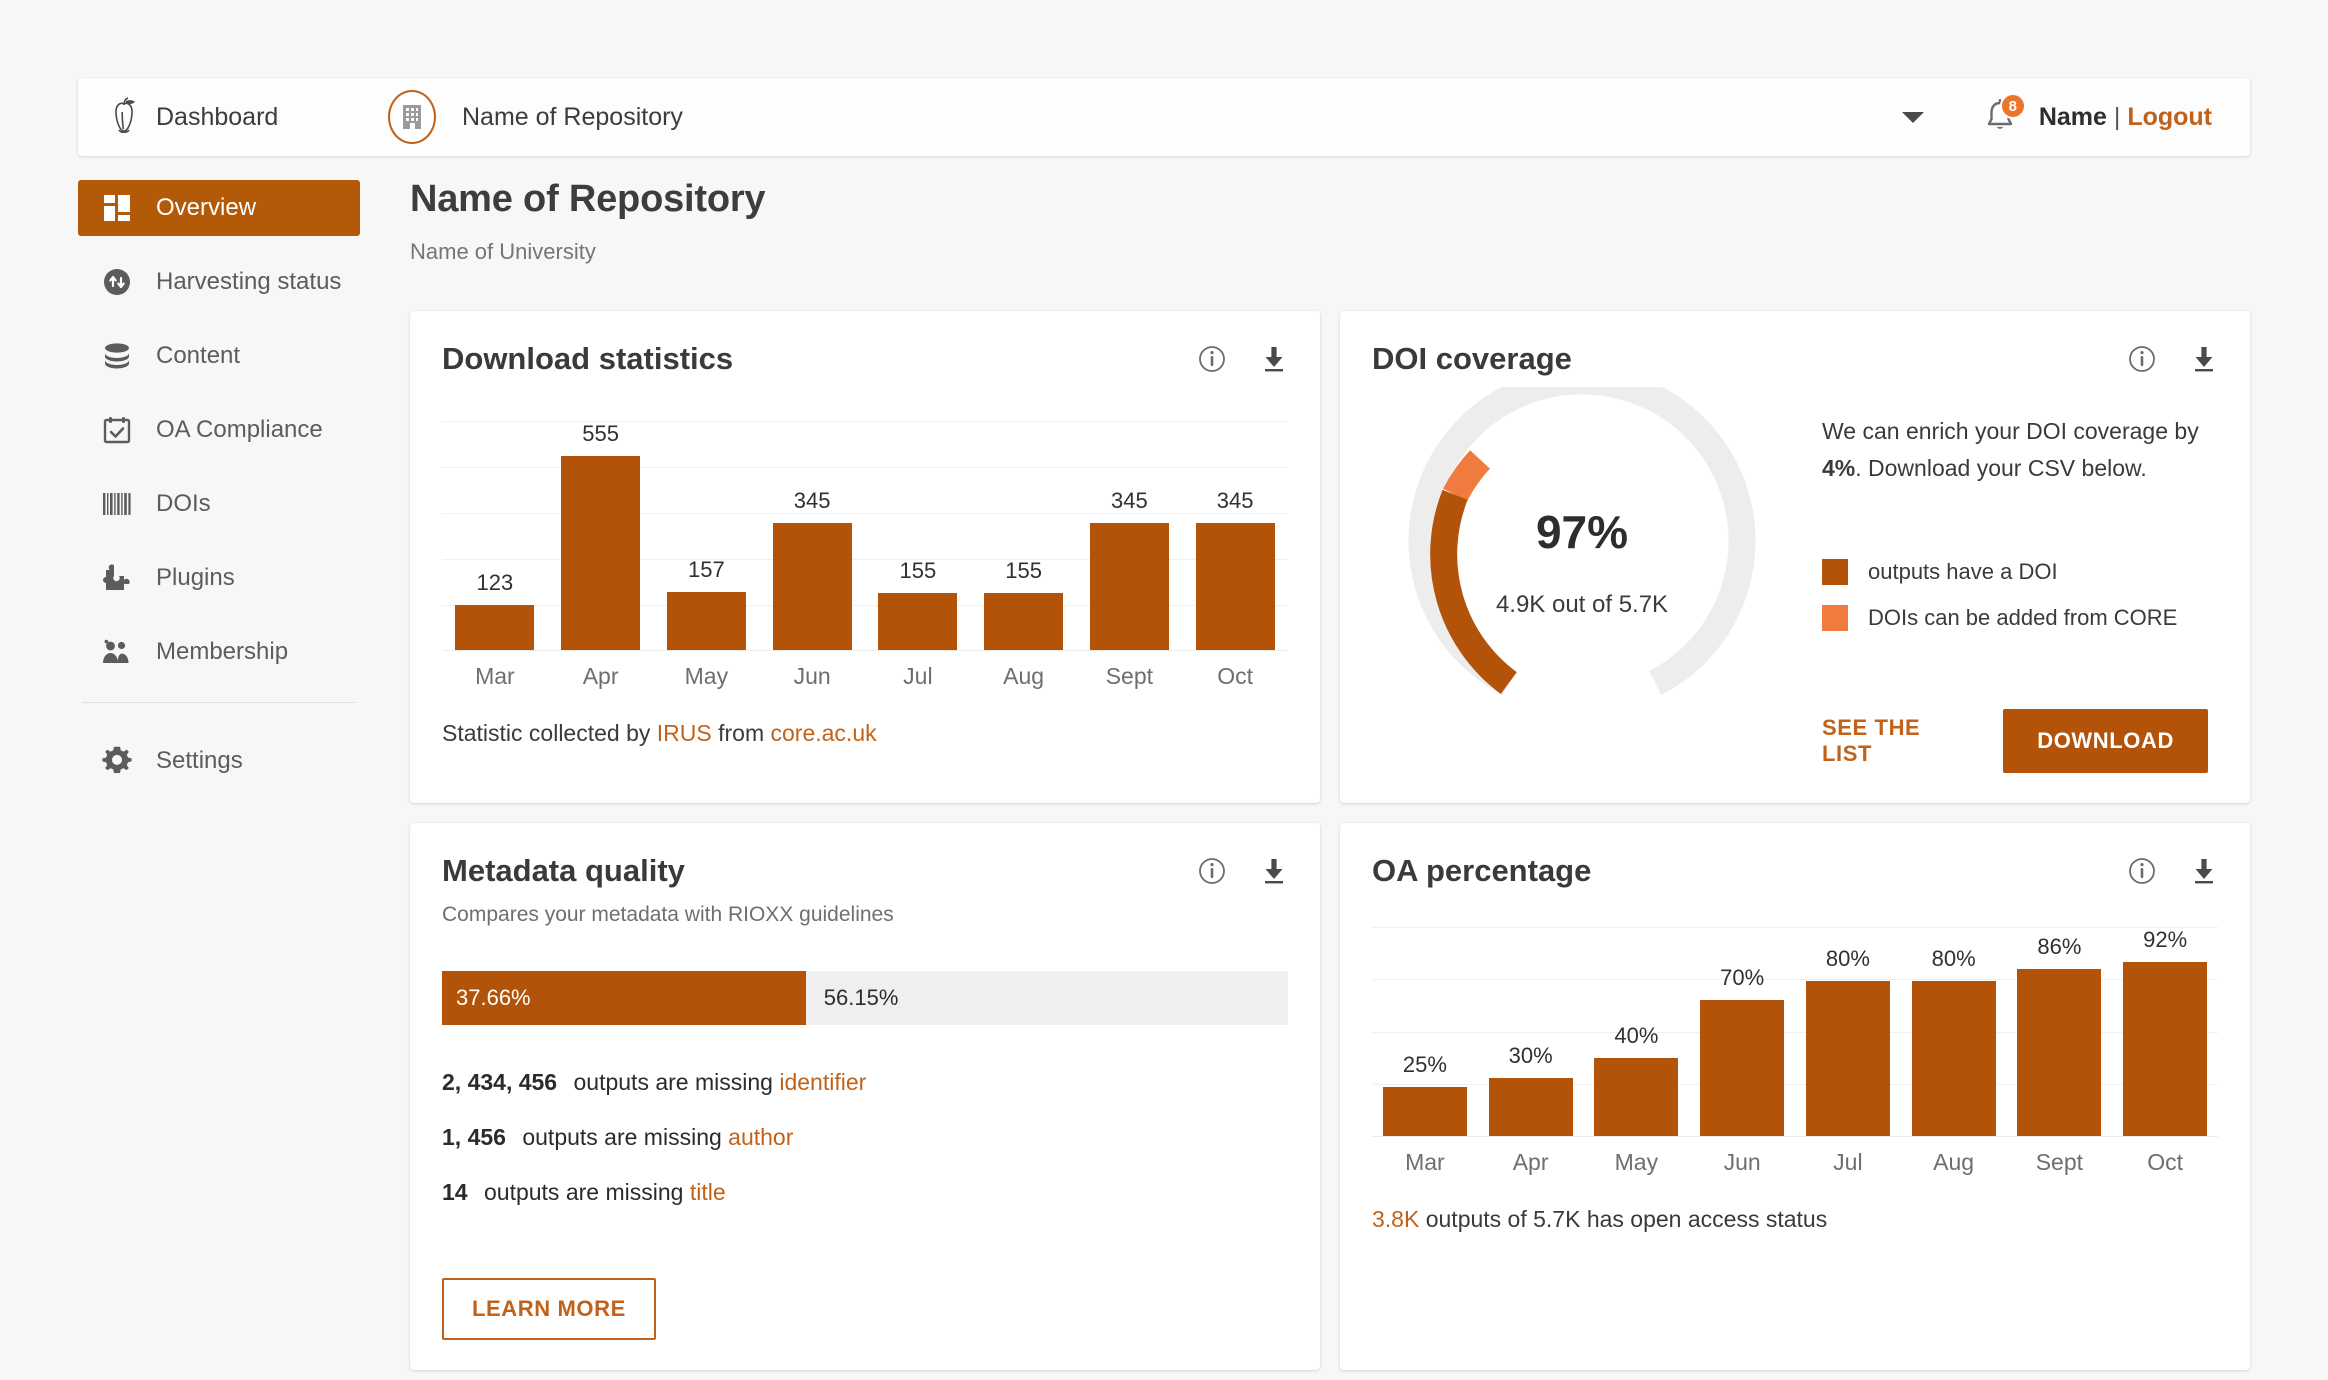  I want to click on notifications-button: 8, so click(2004, 115).